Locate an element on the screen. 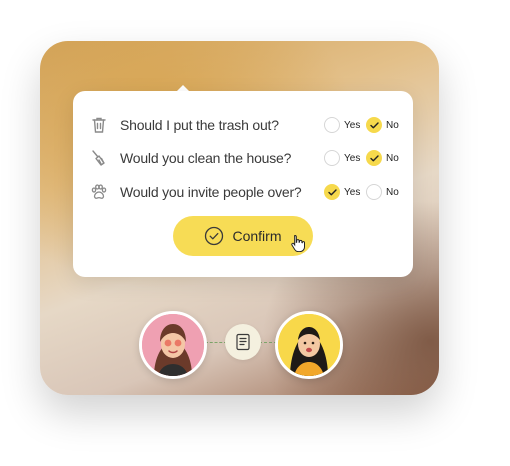 The width and height of the screenshot is (510, 466). broom-icon is located at coordinates (99, 158).